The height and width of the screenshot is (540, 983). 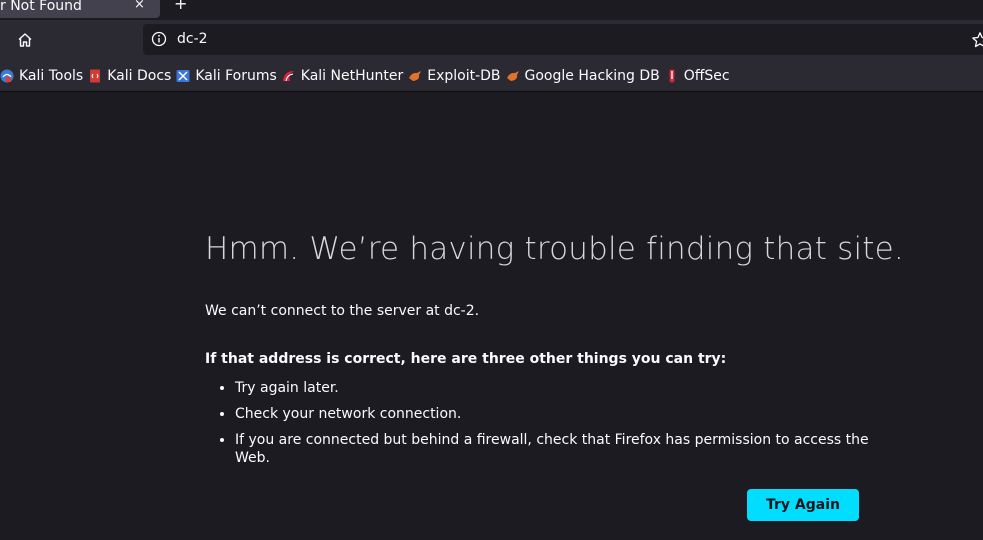 I want to click on bookmark-label: Kali NetHunter, so click(x=352, y=75).